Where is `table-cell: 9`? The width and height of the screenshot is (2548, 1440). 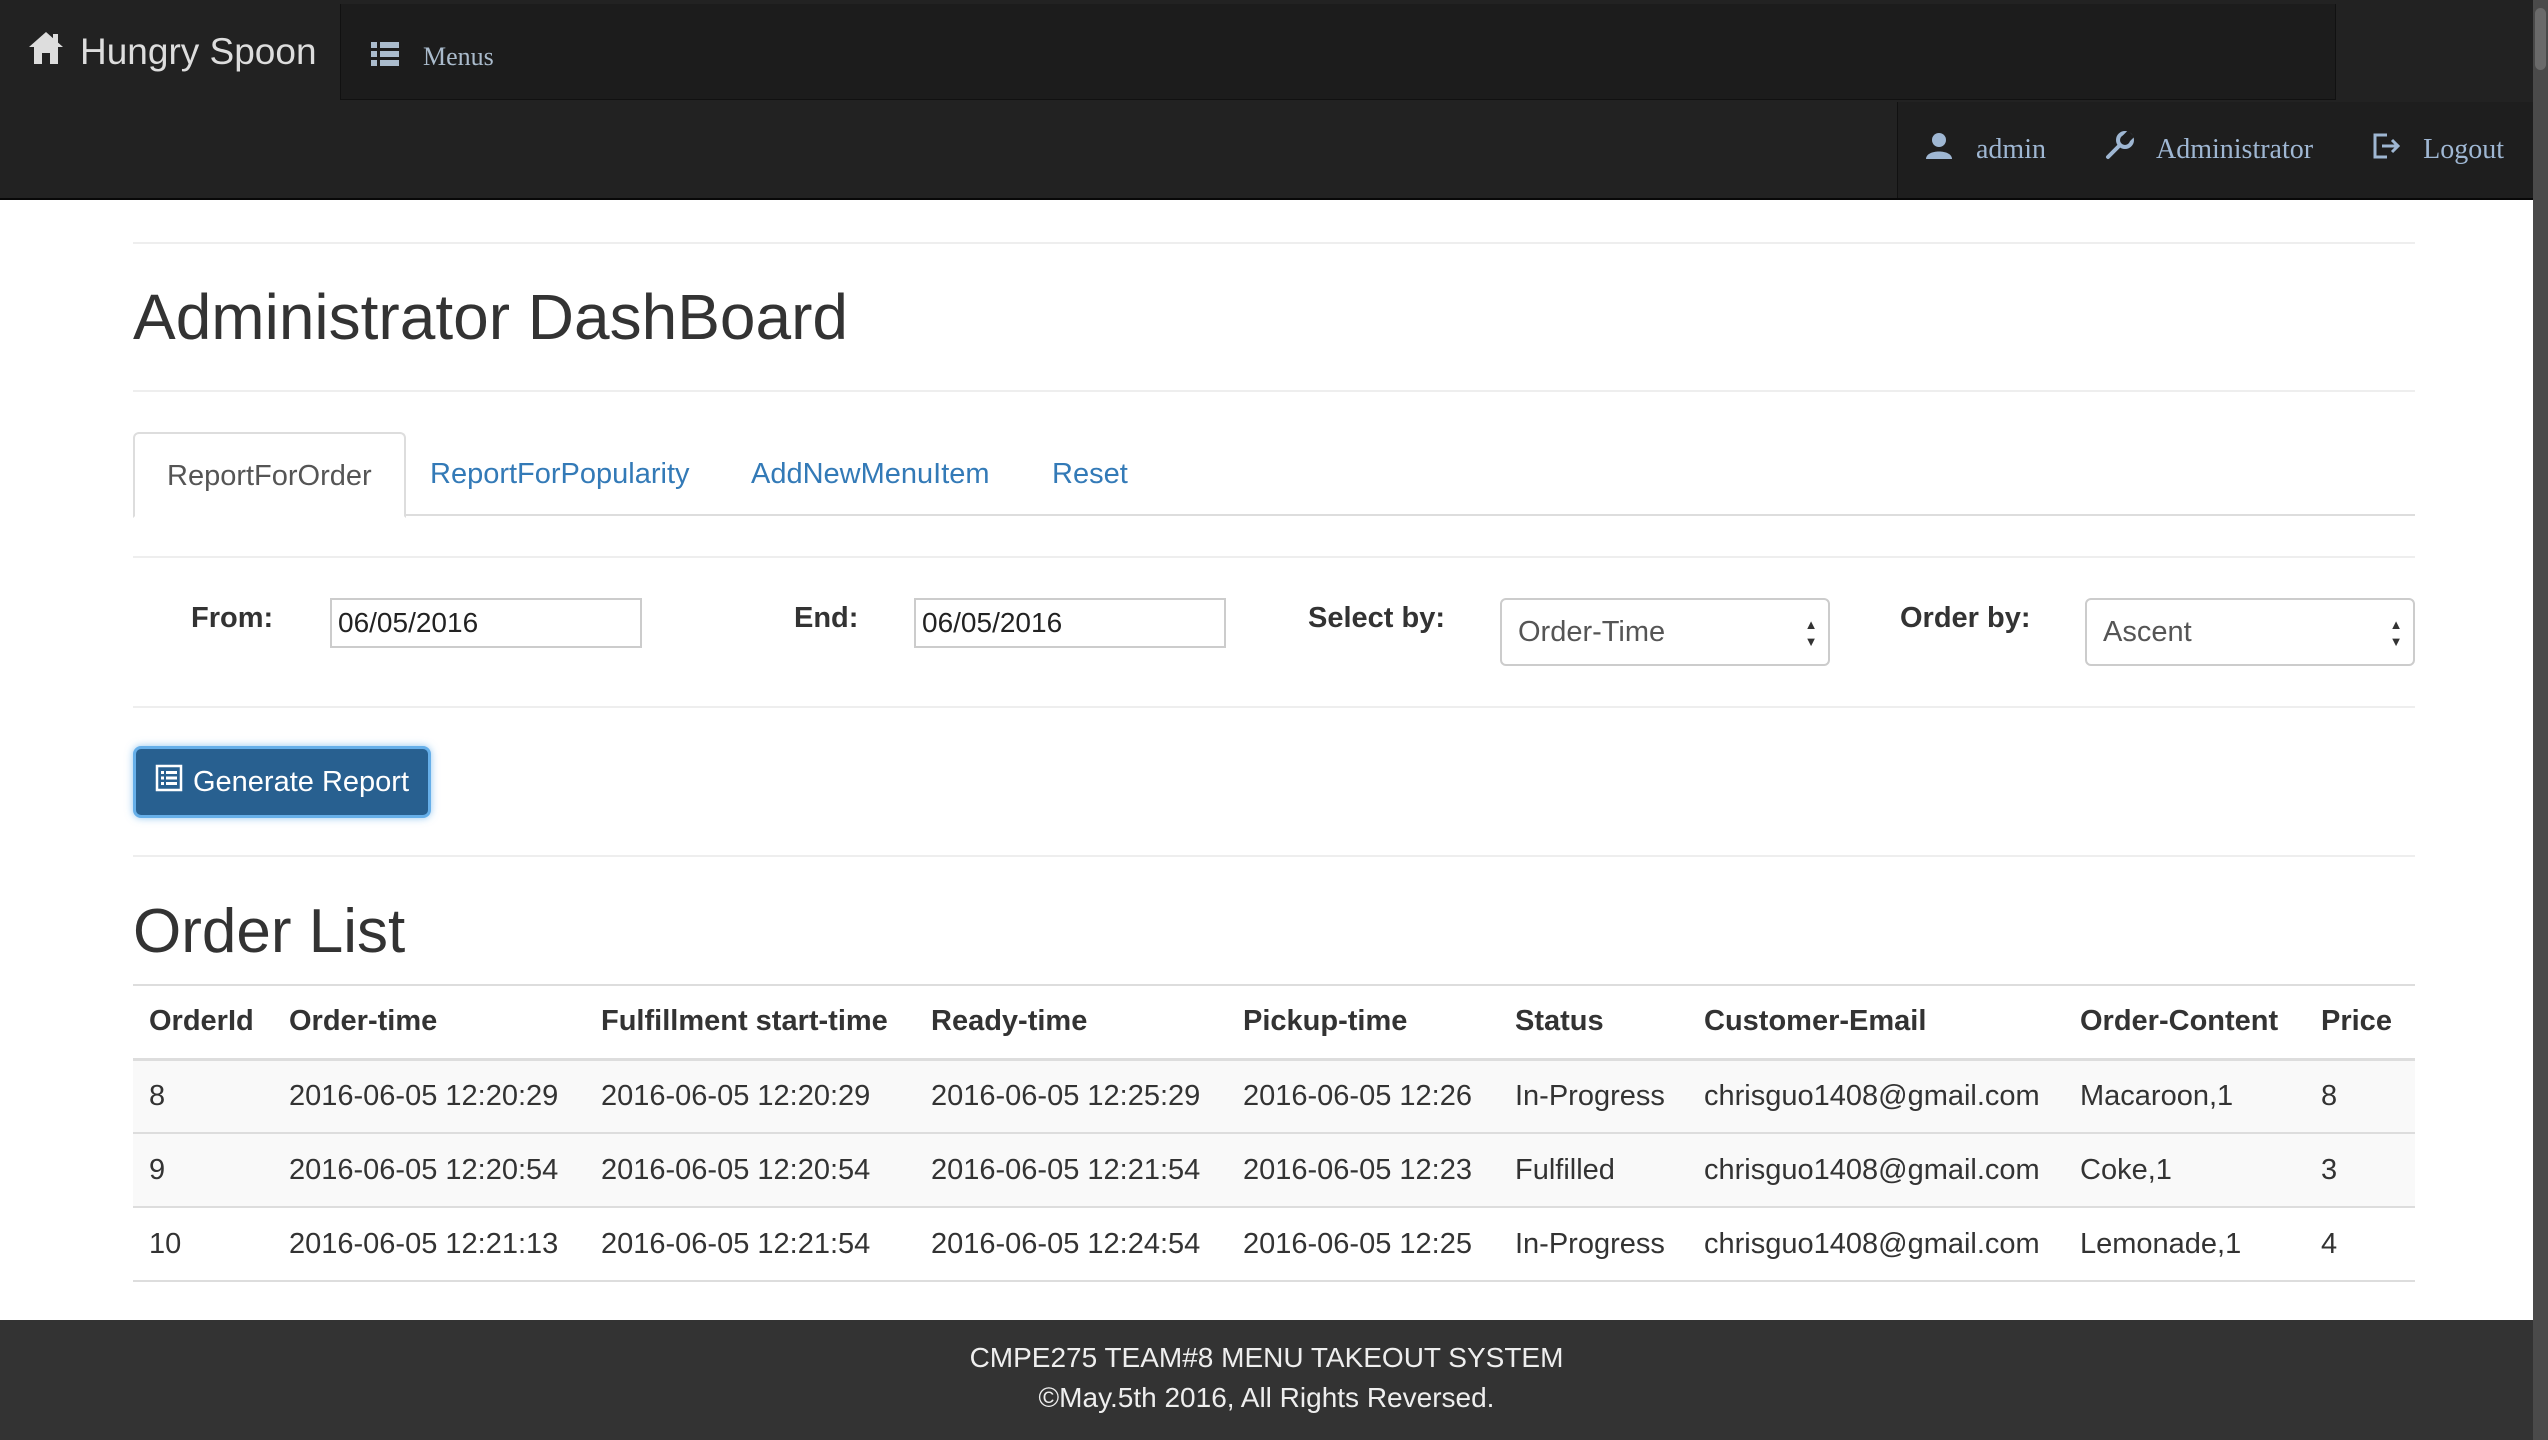
table-cell: 9 is located at coordinates (203, 1170).